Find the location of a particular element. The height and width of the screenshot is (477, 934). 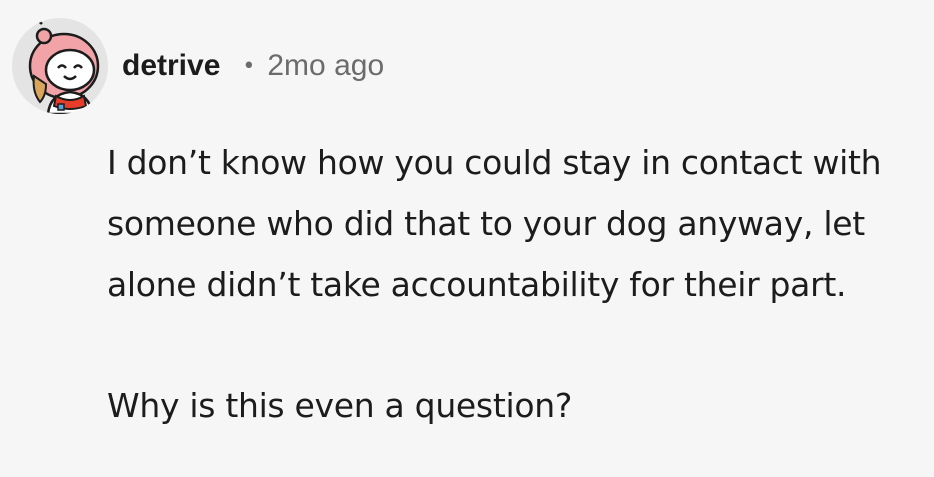

comment-paragraph: Why is this even a question? is located at coordinates (340, 405).